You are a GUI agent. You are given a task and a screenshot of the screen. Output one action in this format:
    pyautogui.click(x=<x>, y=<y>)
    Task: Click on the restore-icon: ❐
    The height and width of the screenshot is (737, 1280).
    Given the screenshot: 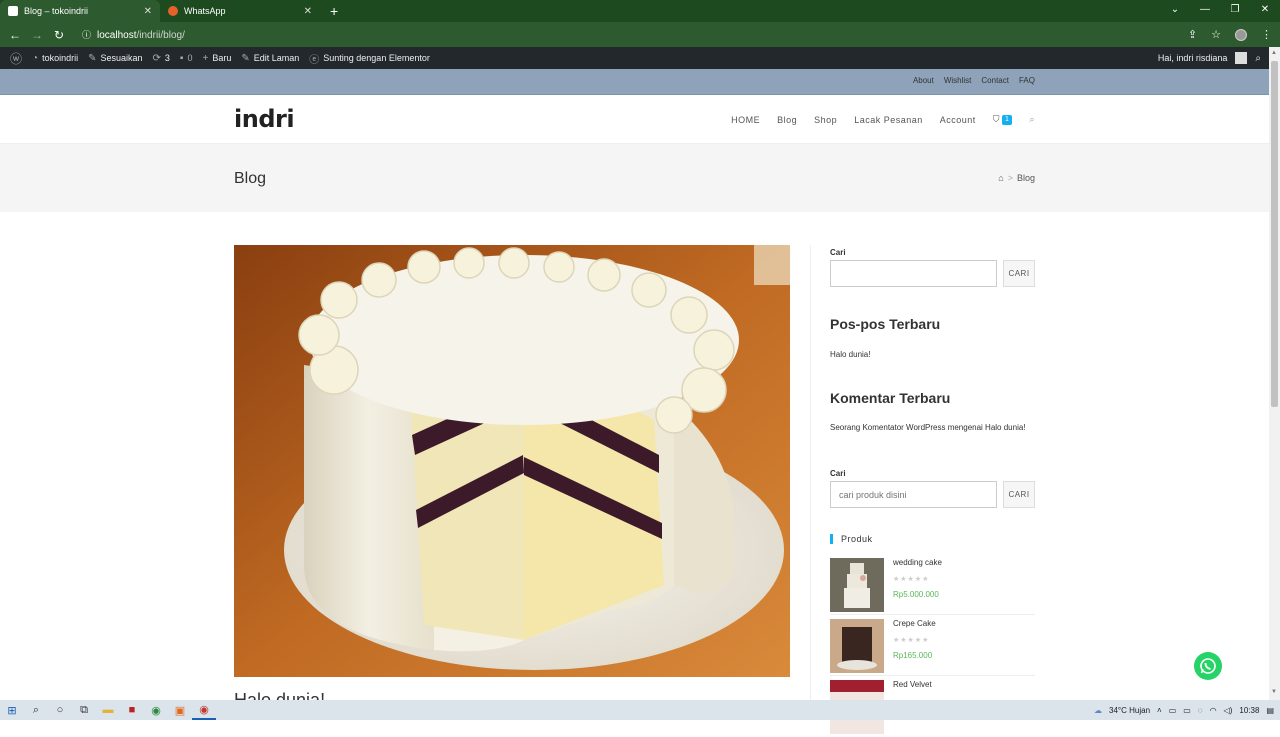 What is the action you would take?
    pyautogui.click(x=1235, y=11)
    